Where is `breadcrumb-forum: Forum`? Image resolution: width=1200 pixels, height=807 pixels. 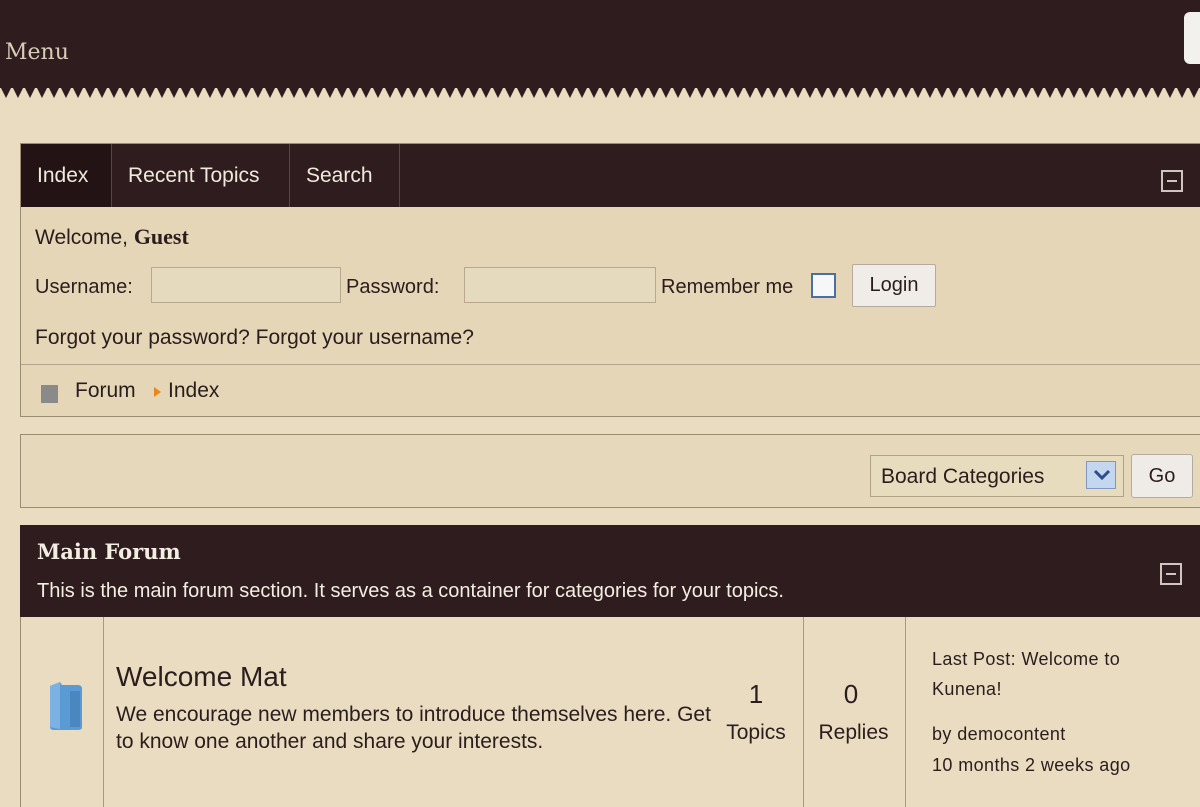 breadcrumb-forum: Forum is located at coordinates (105, 391).